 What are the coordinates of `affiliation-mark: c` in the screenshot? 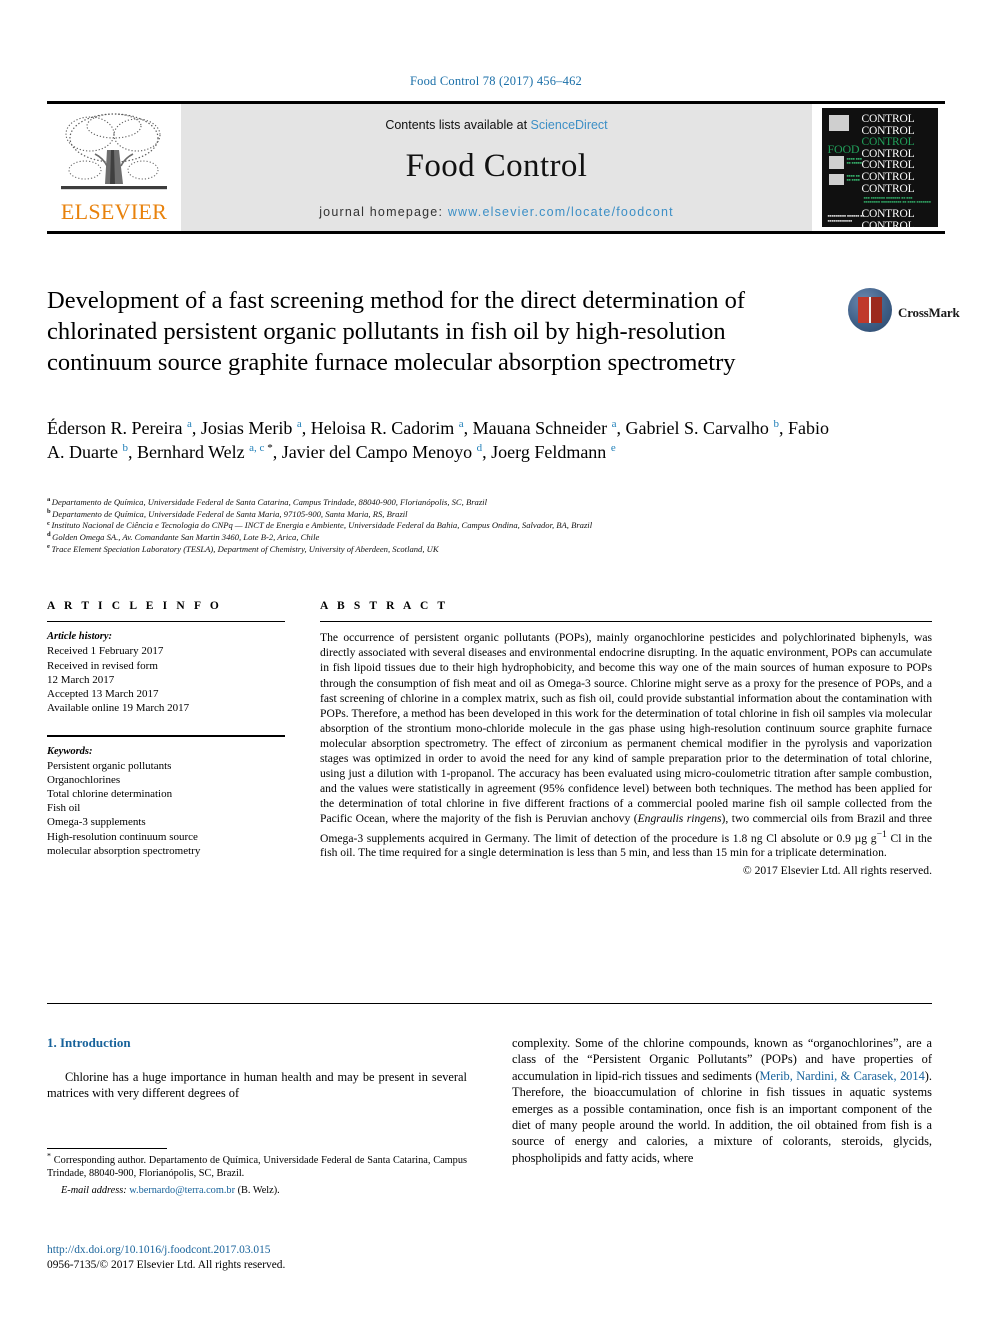 It's located at (48, 523).